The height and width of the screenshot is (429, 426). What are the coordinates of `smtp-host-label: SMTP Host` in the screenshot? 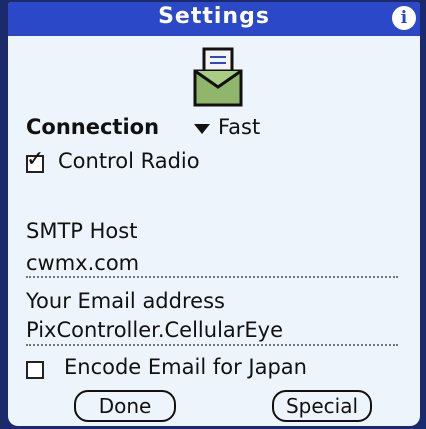 It's located at (82, 231).